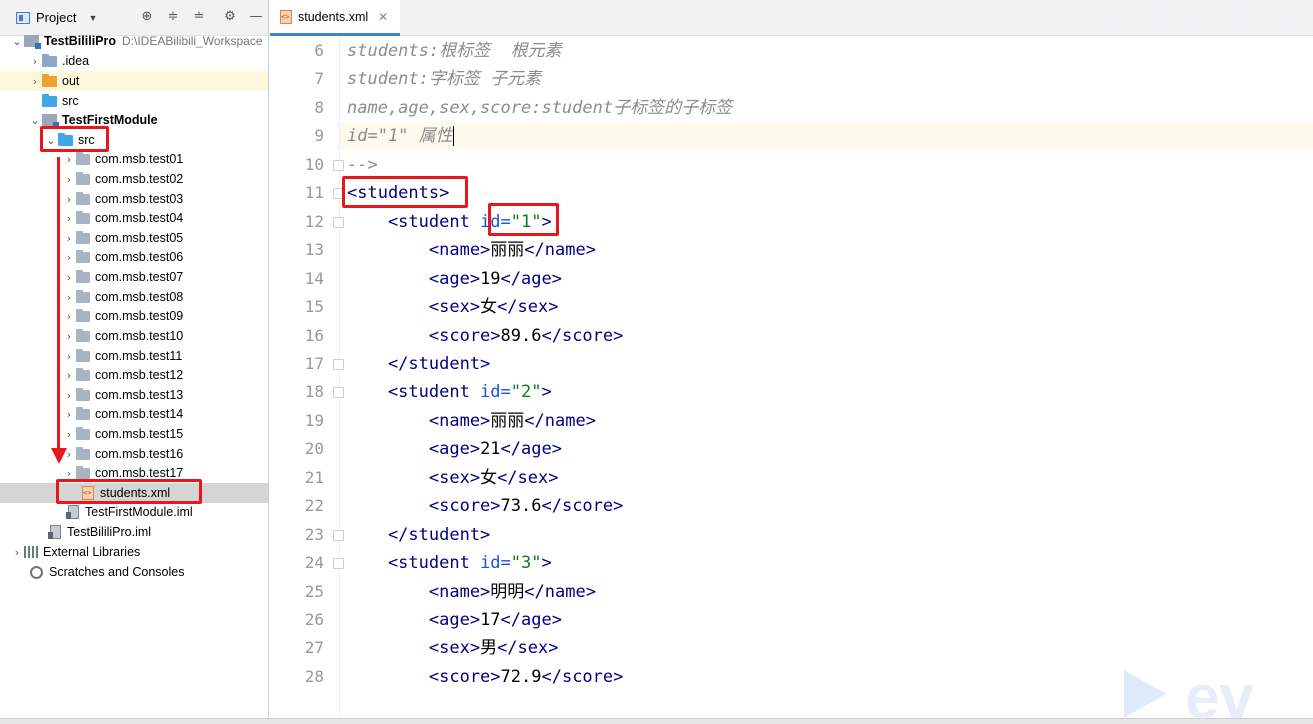 Image resolution: width=1313 pixels, height=724 pixels. I want to click on tree-item-label: com.msb.test02, so click(139, 179).